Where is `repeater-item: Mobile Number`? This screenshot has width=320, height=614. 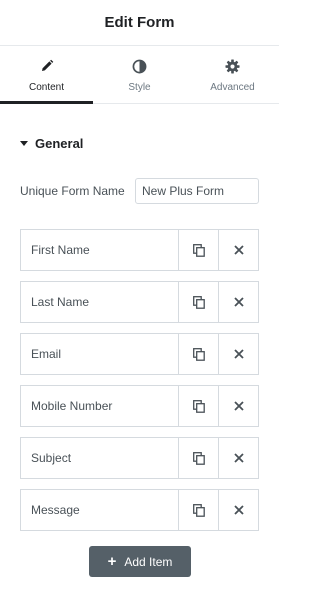 repeater-item: Mobile Number is located at coordinates (139, 406).